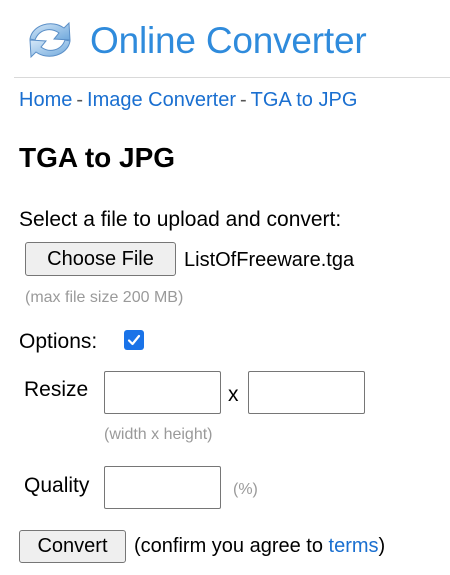 The height and width of the screenshot is (575, 450). I want to click on breadcrumb-image-converter-link: Image Converter, so click(161, 100).